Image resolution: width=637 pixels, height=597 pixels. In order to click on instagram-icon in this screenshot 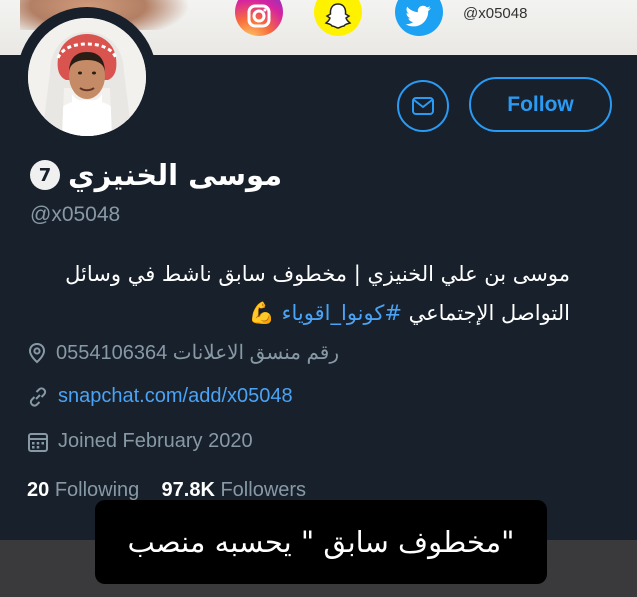, I will do `click(259, 18)`.